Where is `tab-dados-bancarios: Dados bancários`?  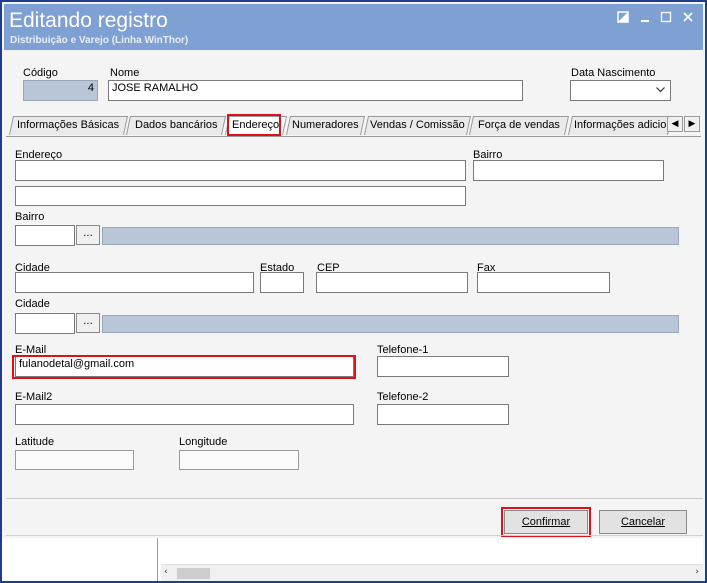 tab-dados-bancarios: Dados bancários is located at coordinates (176, 125).